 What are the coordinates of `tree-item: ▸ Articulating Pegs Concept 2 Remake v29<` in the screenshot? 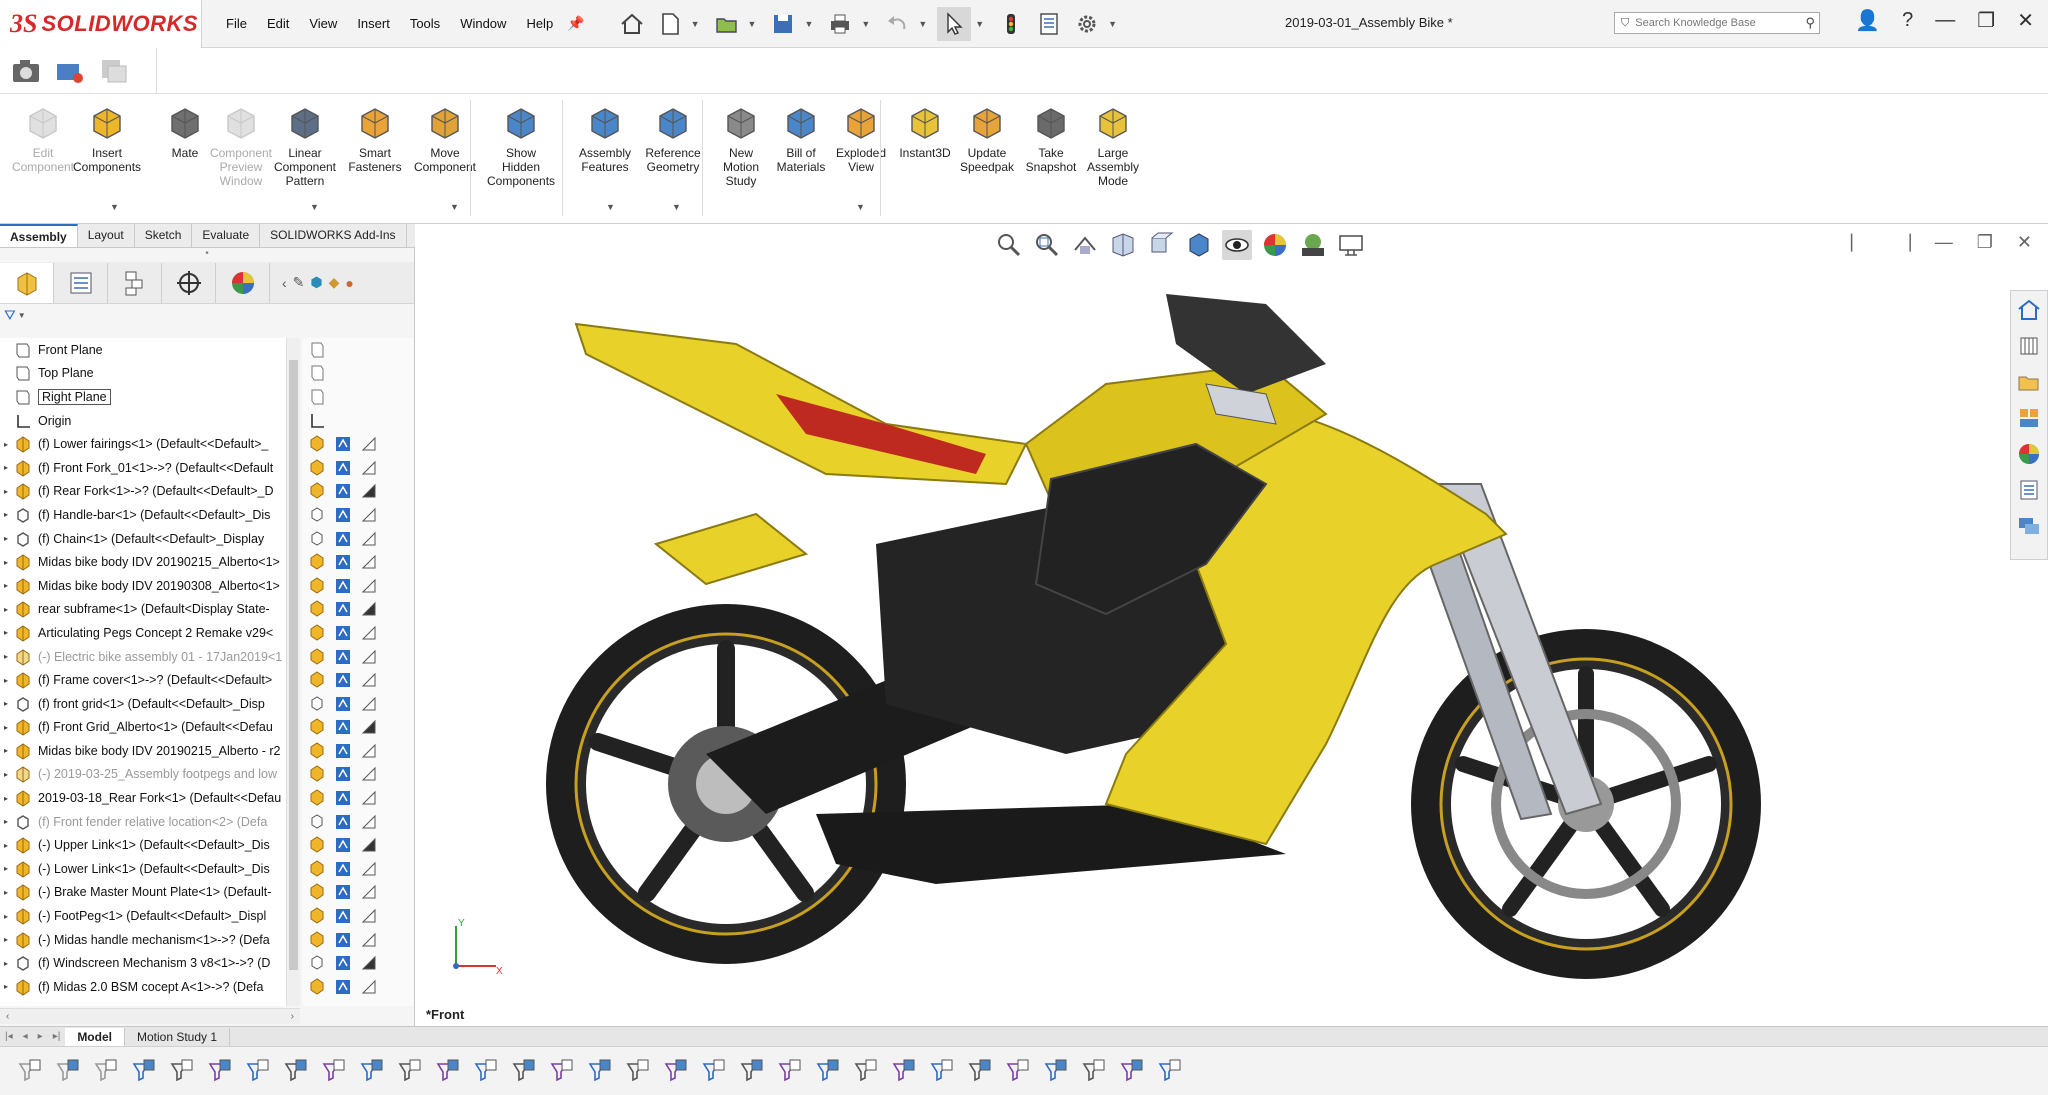 It's located at (150, 633).